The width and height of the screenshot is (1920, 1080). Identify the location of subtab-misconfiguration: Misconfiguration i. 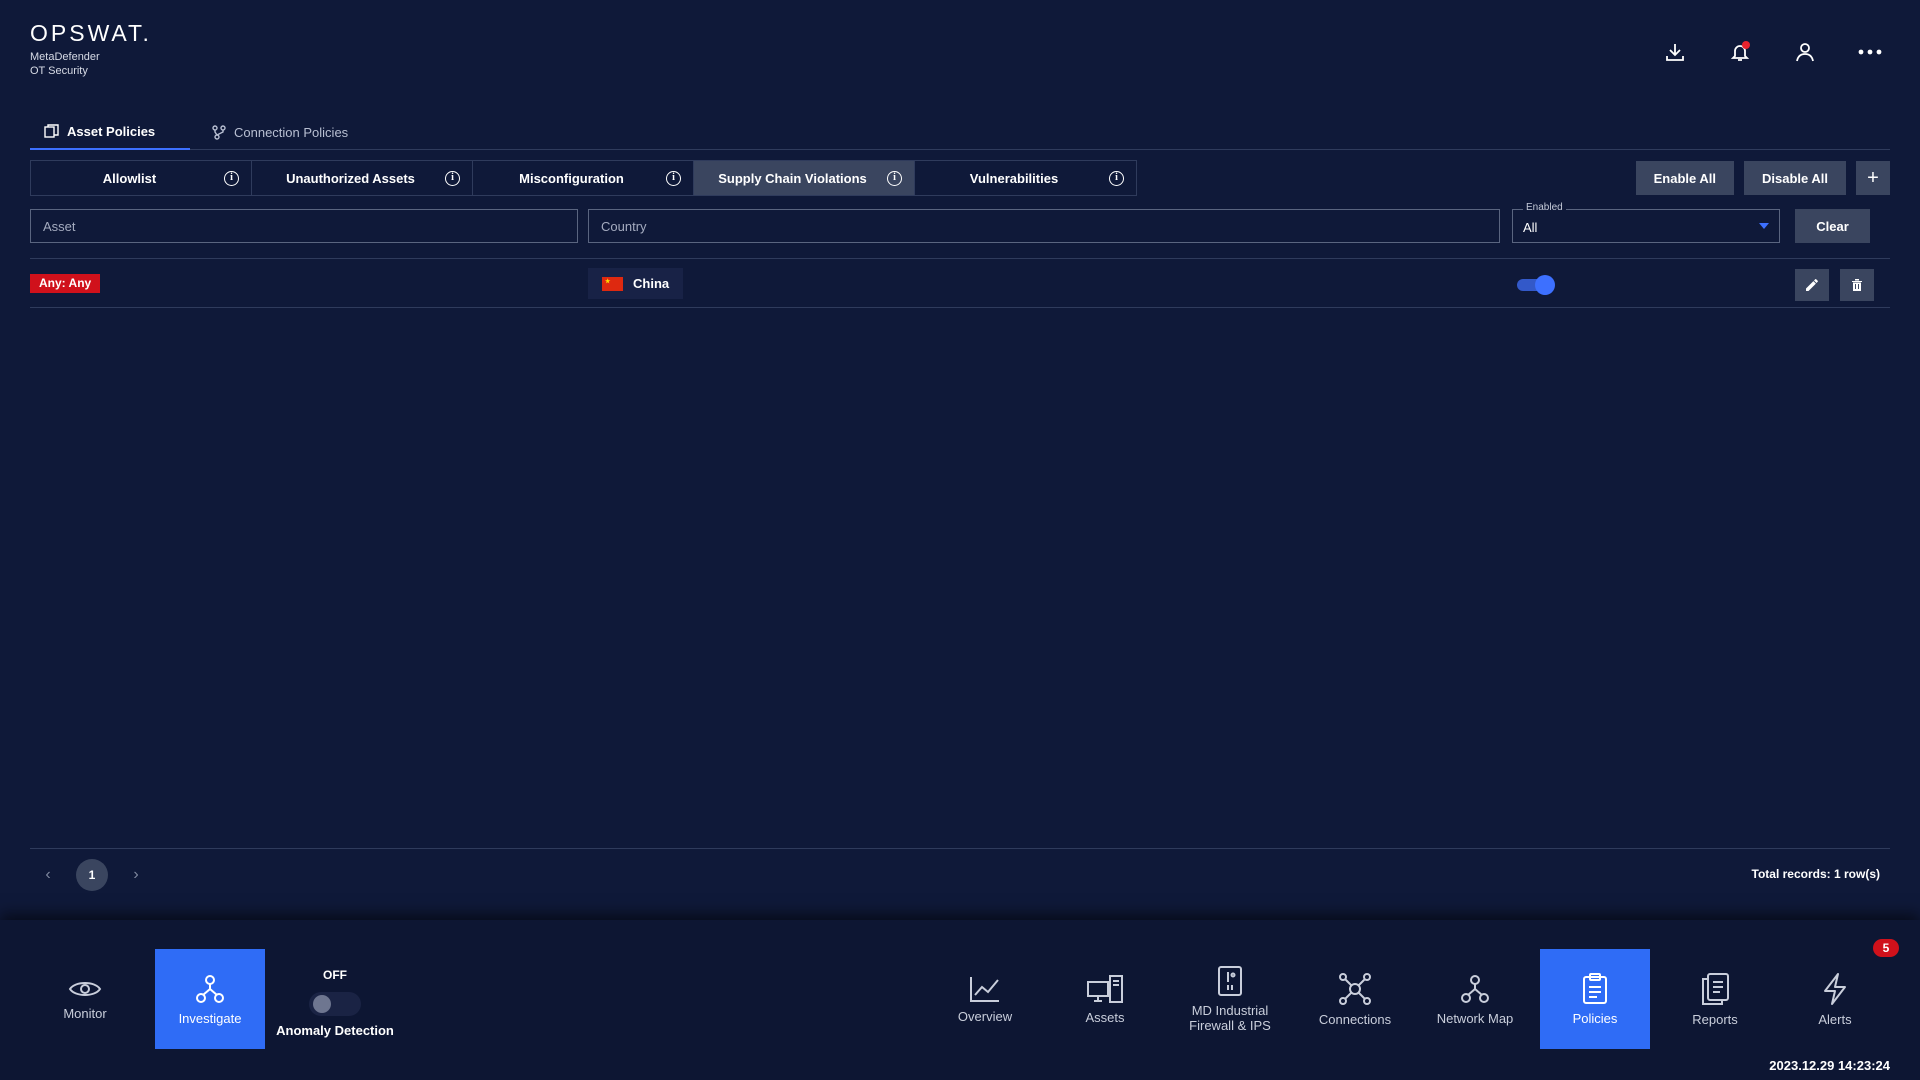
(583, 178).